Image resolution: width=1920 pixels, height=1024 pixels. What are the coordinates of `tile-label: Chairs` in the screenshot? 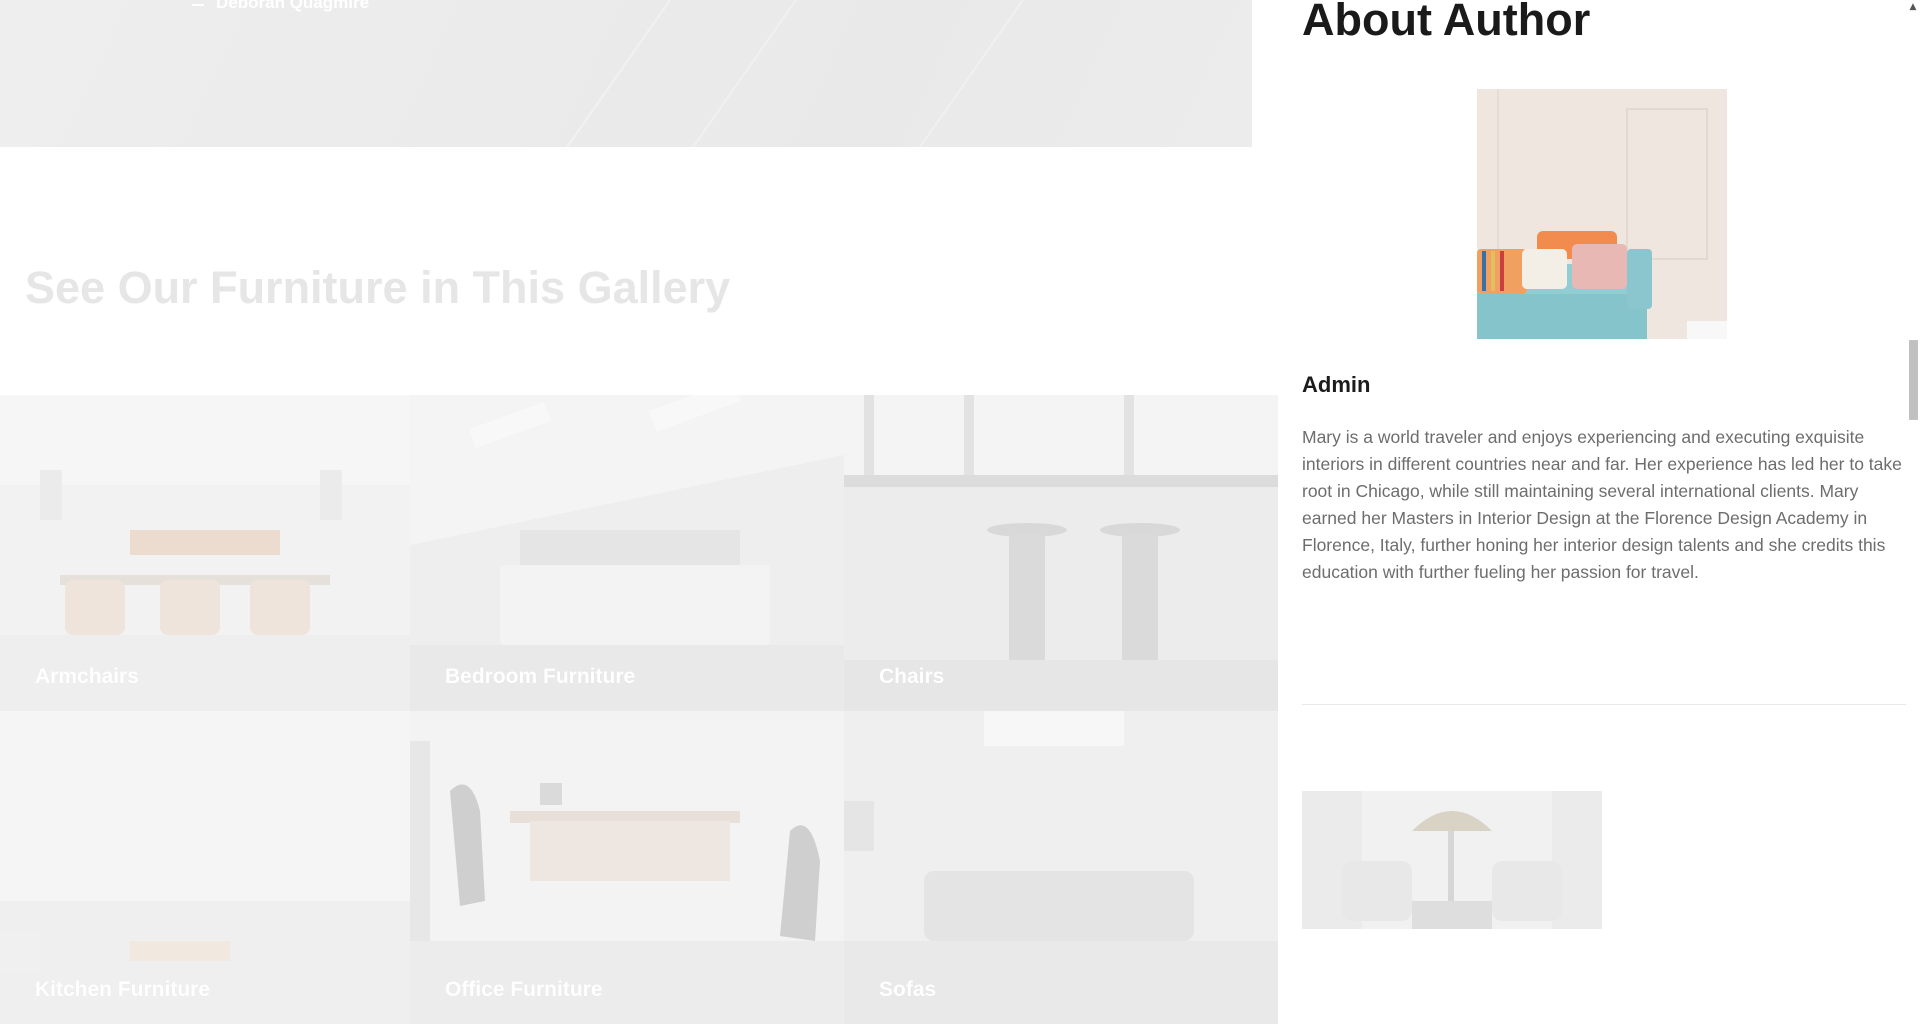 It's located at (912, 676).